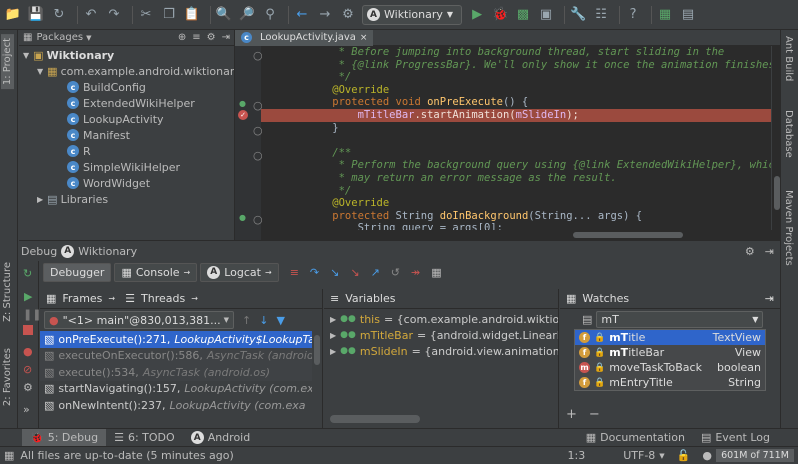 This screenshot has width=798, height=464. I want to click on completion-item: f 🔒 mTitleBar View, so click(670, 352).